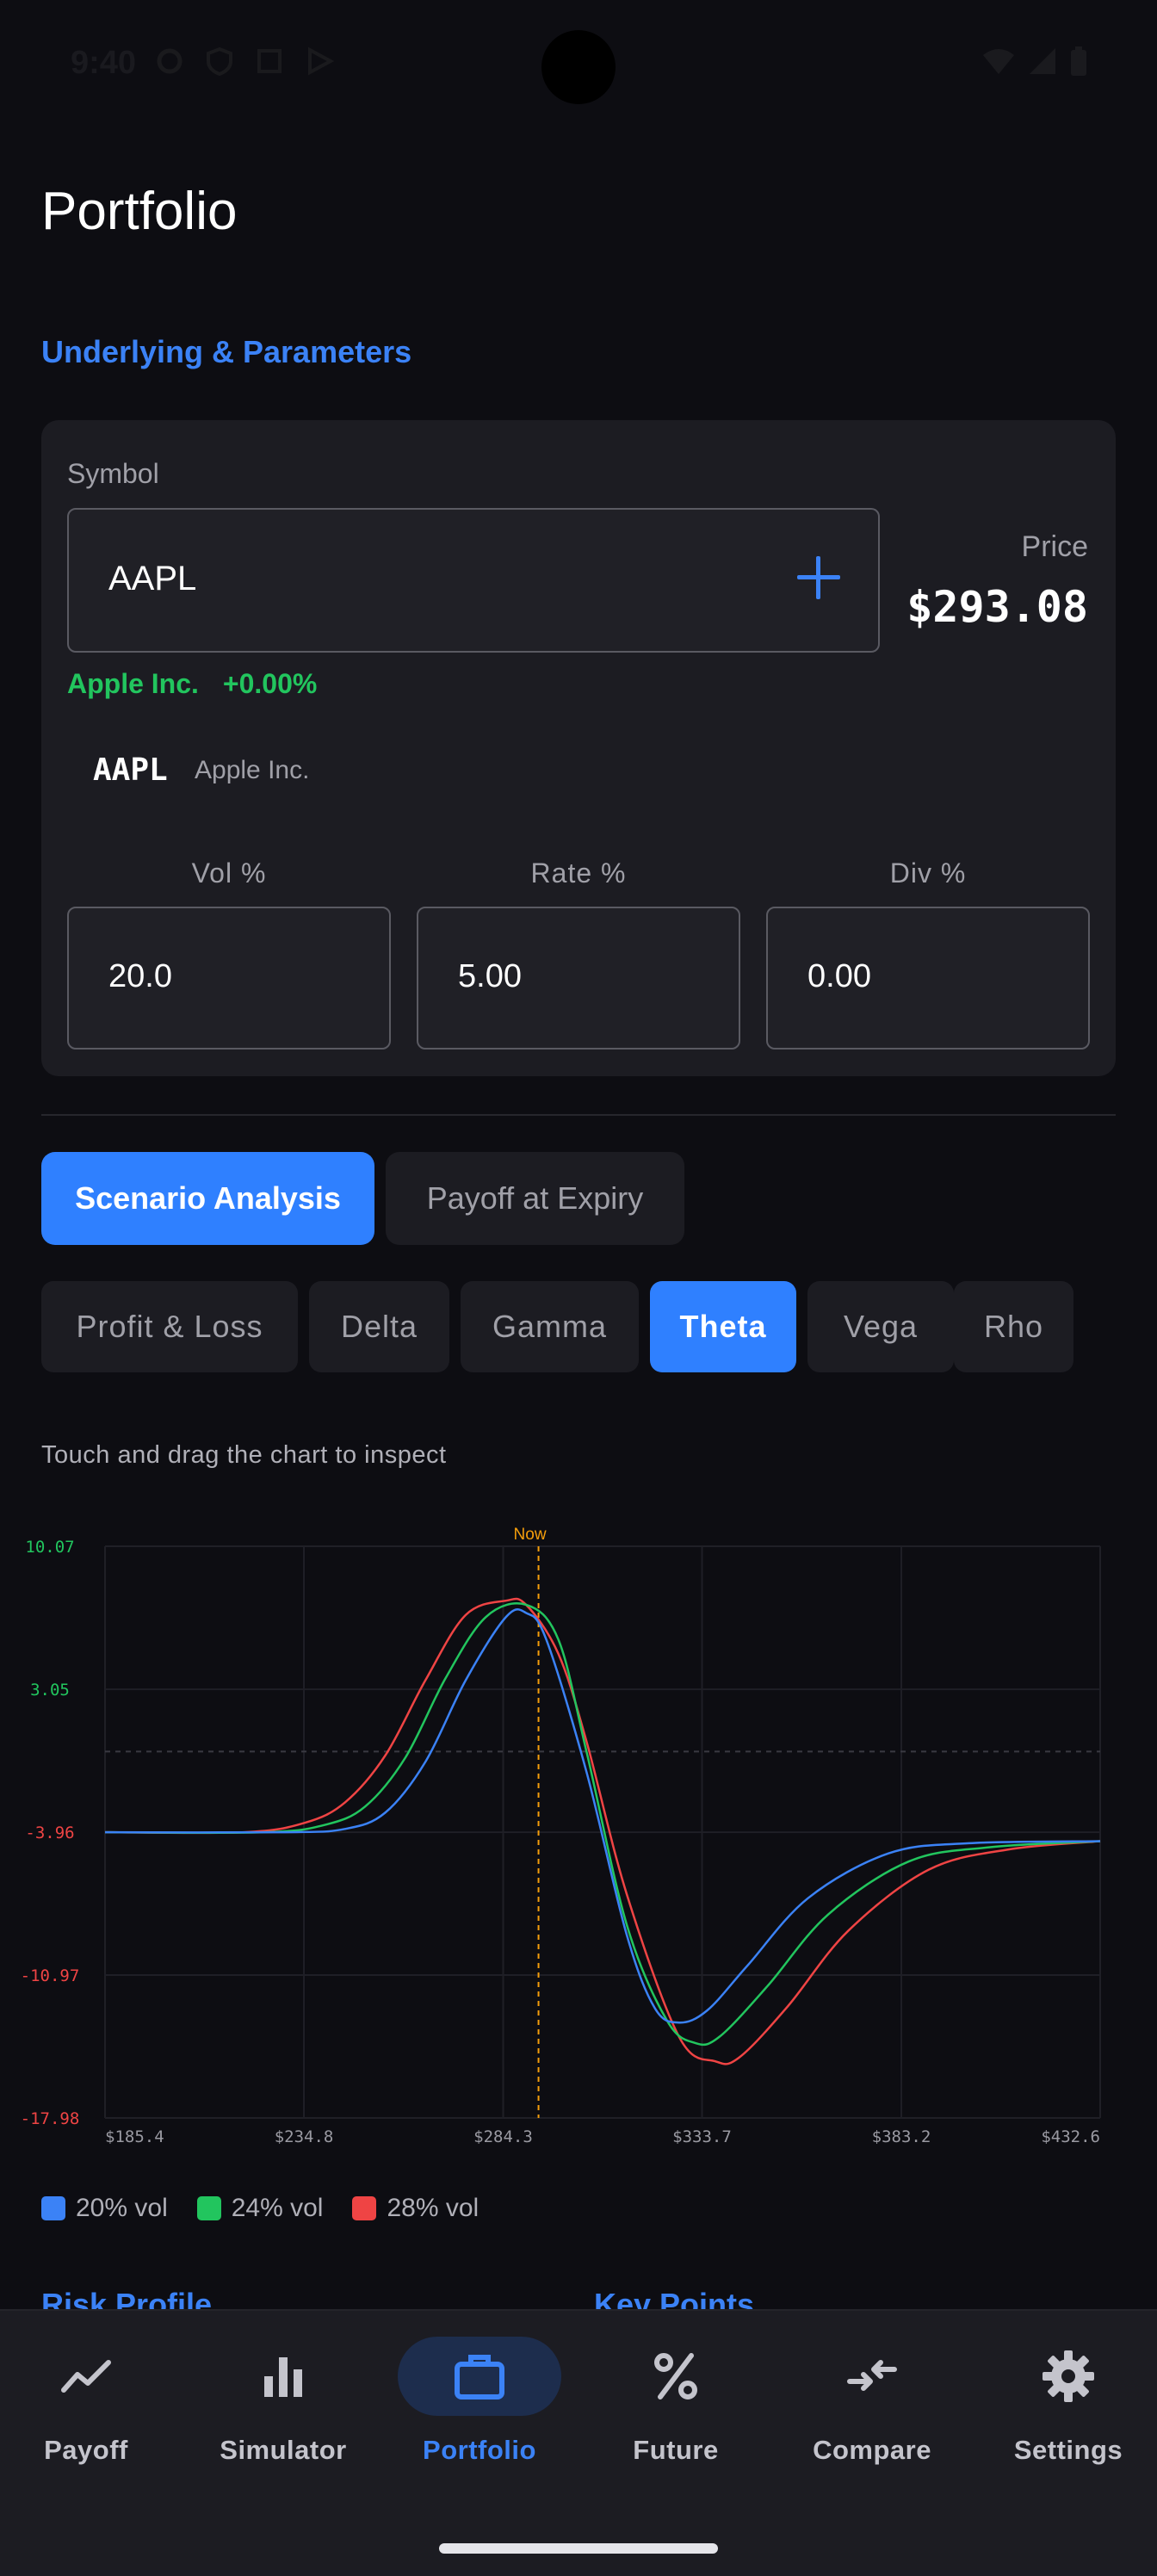 This screenshot has width=1157, height=2576. I want to click on x-tick-label-3: $333.7, so click(702, 2135).